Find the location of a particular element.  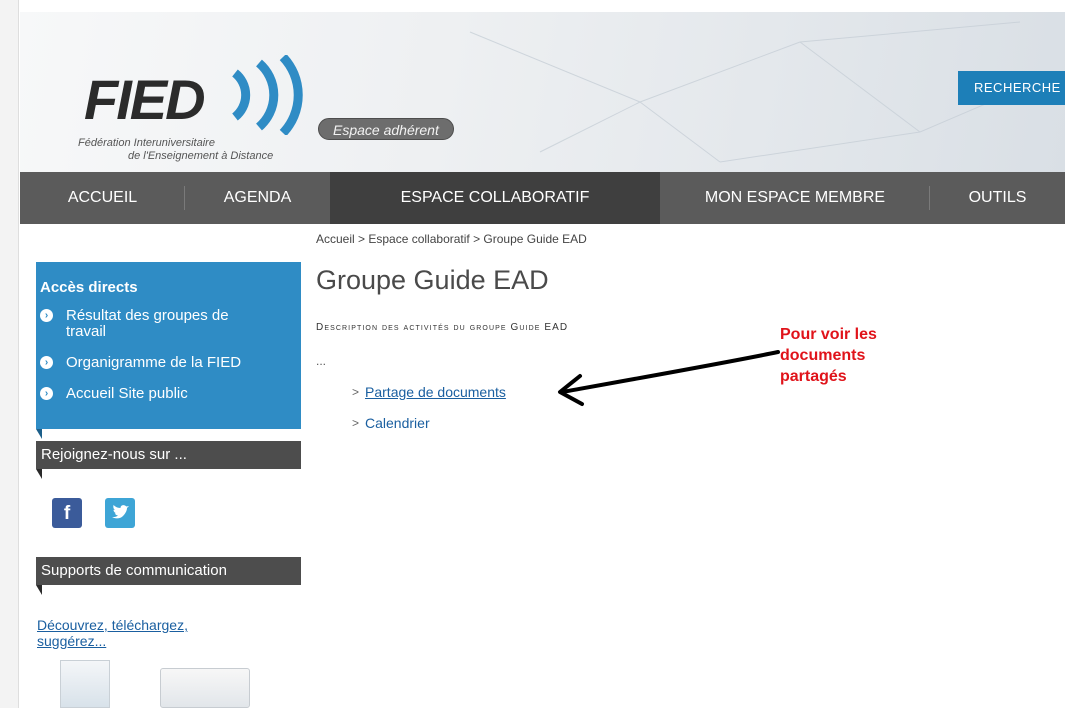

fied-logo: FIED is located at coordinates (145, 100).